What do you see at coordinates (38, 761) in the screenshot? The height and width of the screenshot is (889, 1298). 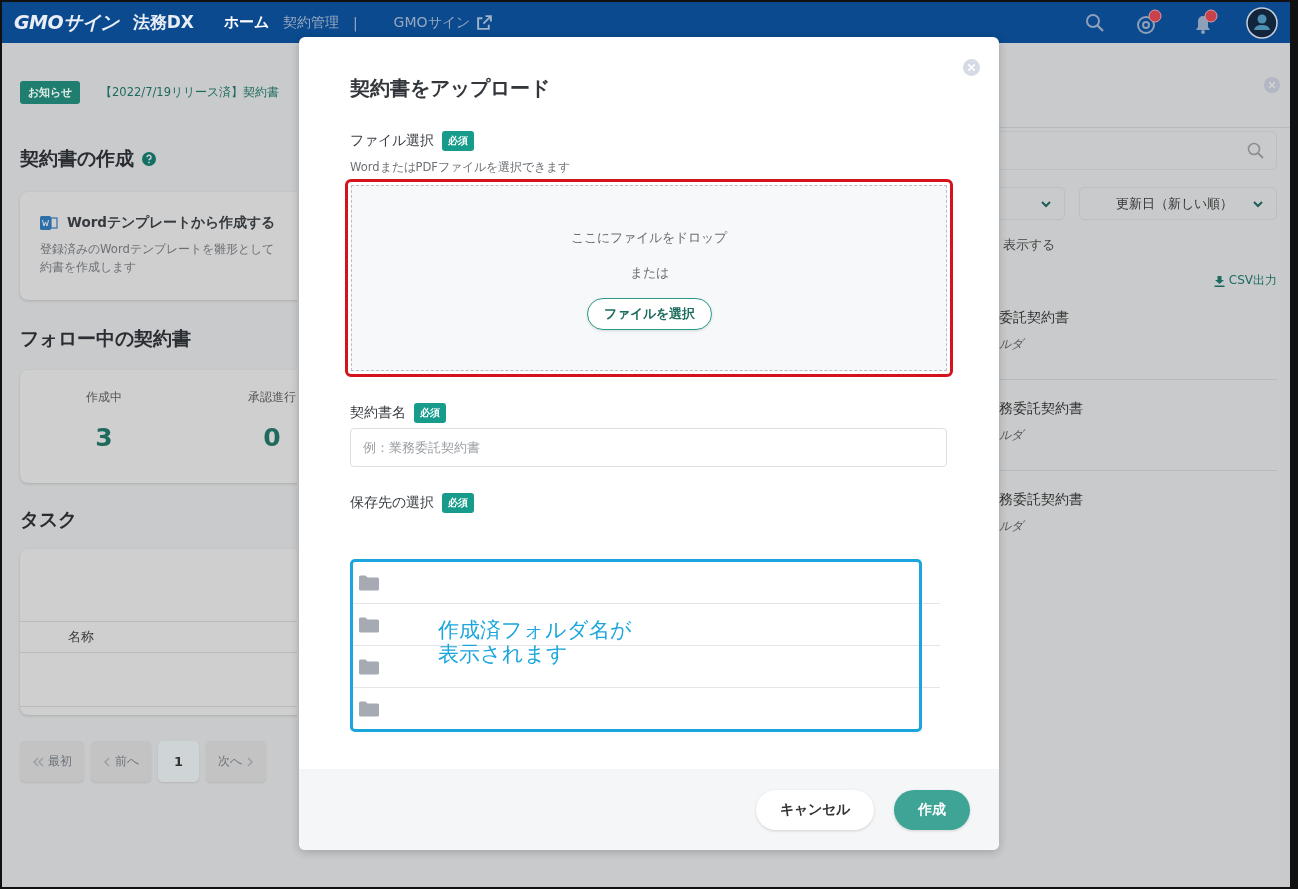 I see `double-chevron-left-icon` at bounding box center [38, 761].